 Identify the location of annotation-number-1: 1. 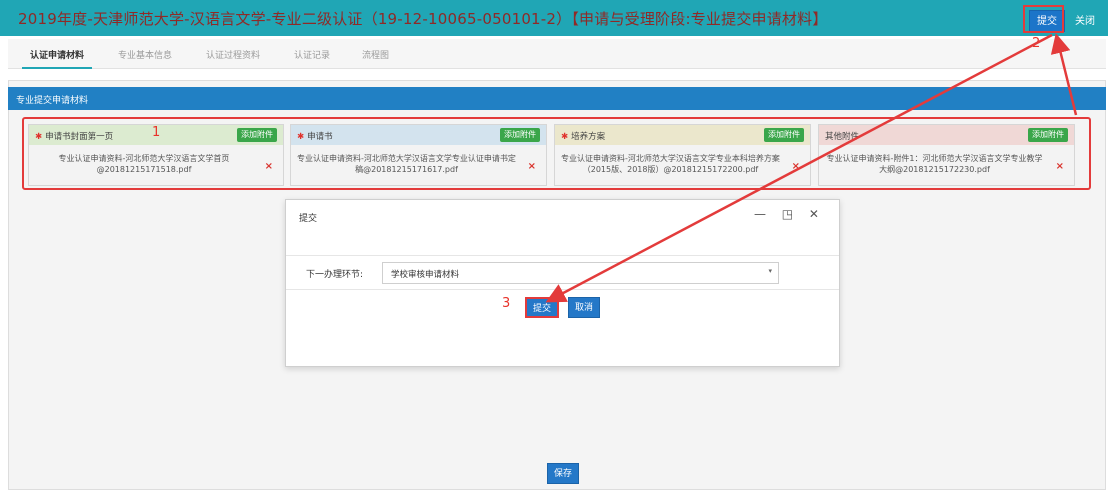
(156, 132).